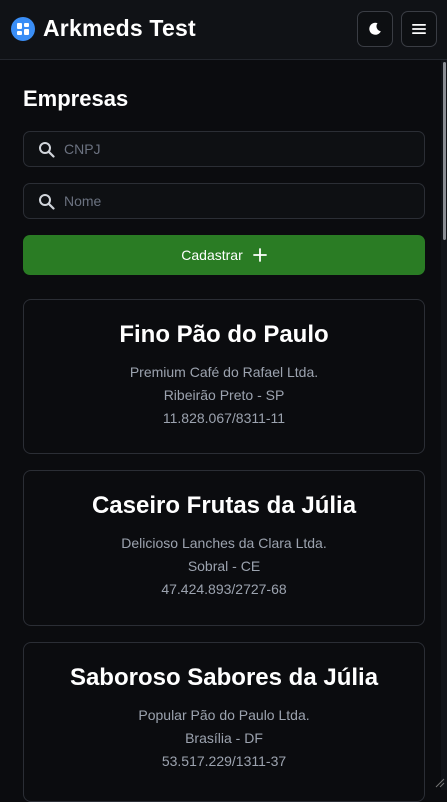  I want to click on company-cnpj: 11.828.067/8311-11, so click(224, 418).